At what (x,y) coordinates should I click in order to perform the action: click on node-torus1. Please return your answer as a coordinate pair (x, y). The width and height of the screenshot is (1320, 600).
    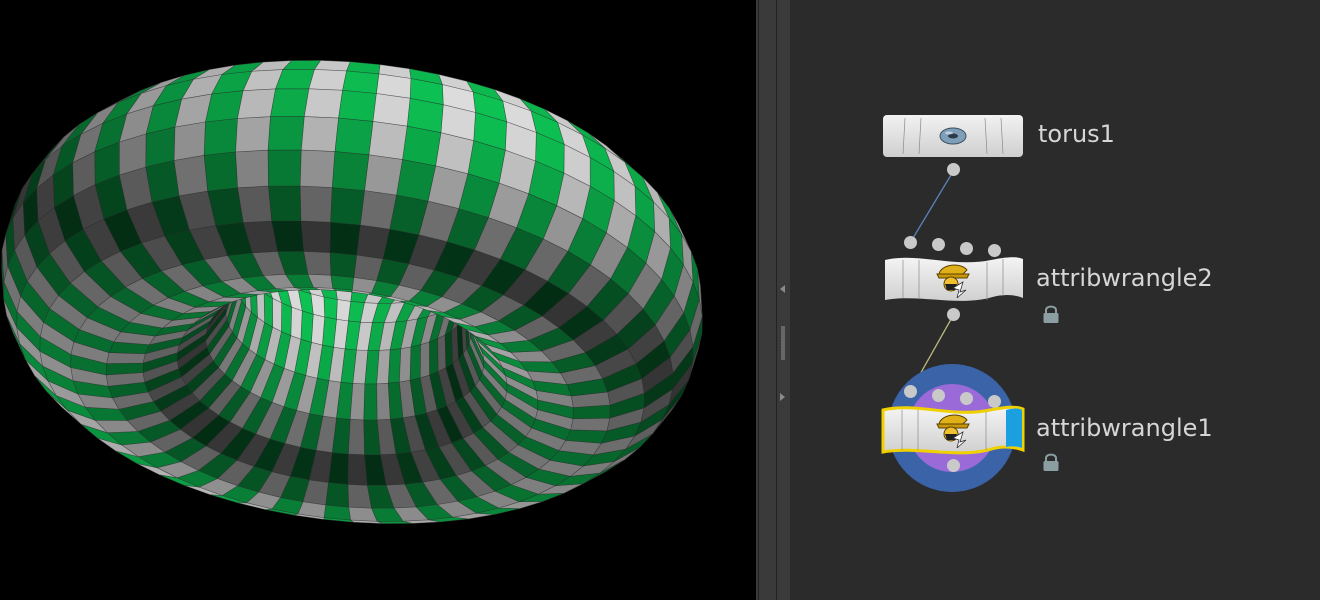
    Looking at the image, I should click on (953, 136).